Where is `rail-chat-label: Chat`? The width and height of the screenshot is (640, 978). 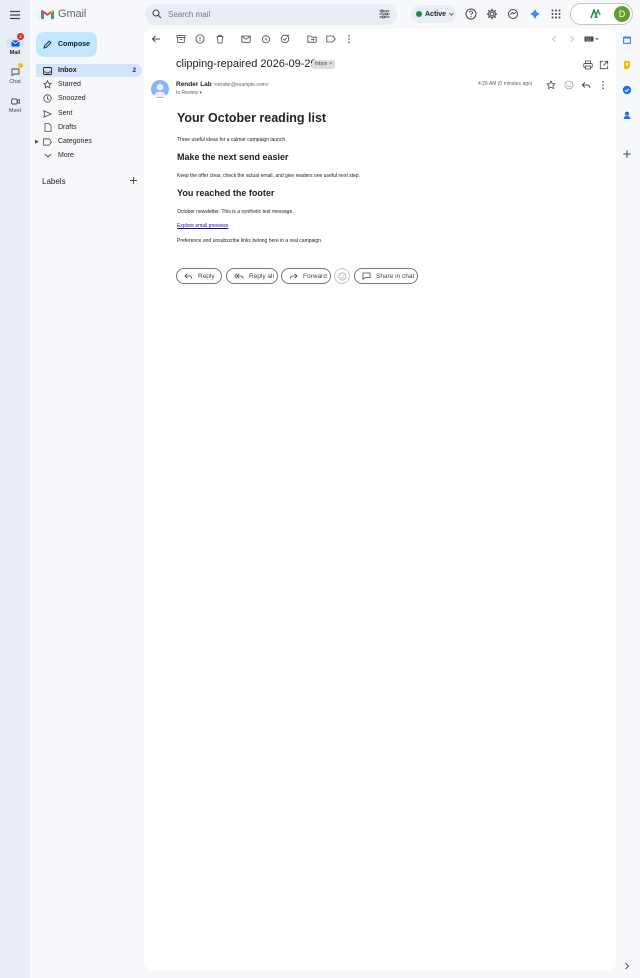 rail-chat-label: Chat is located at coordinates (15, 82).